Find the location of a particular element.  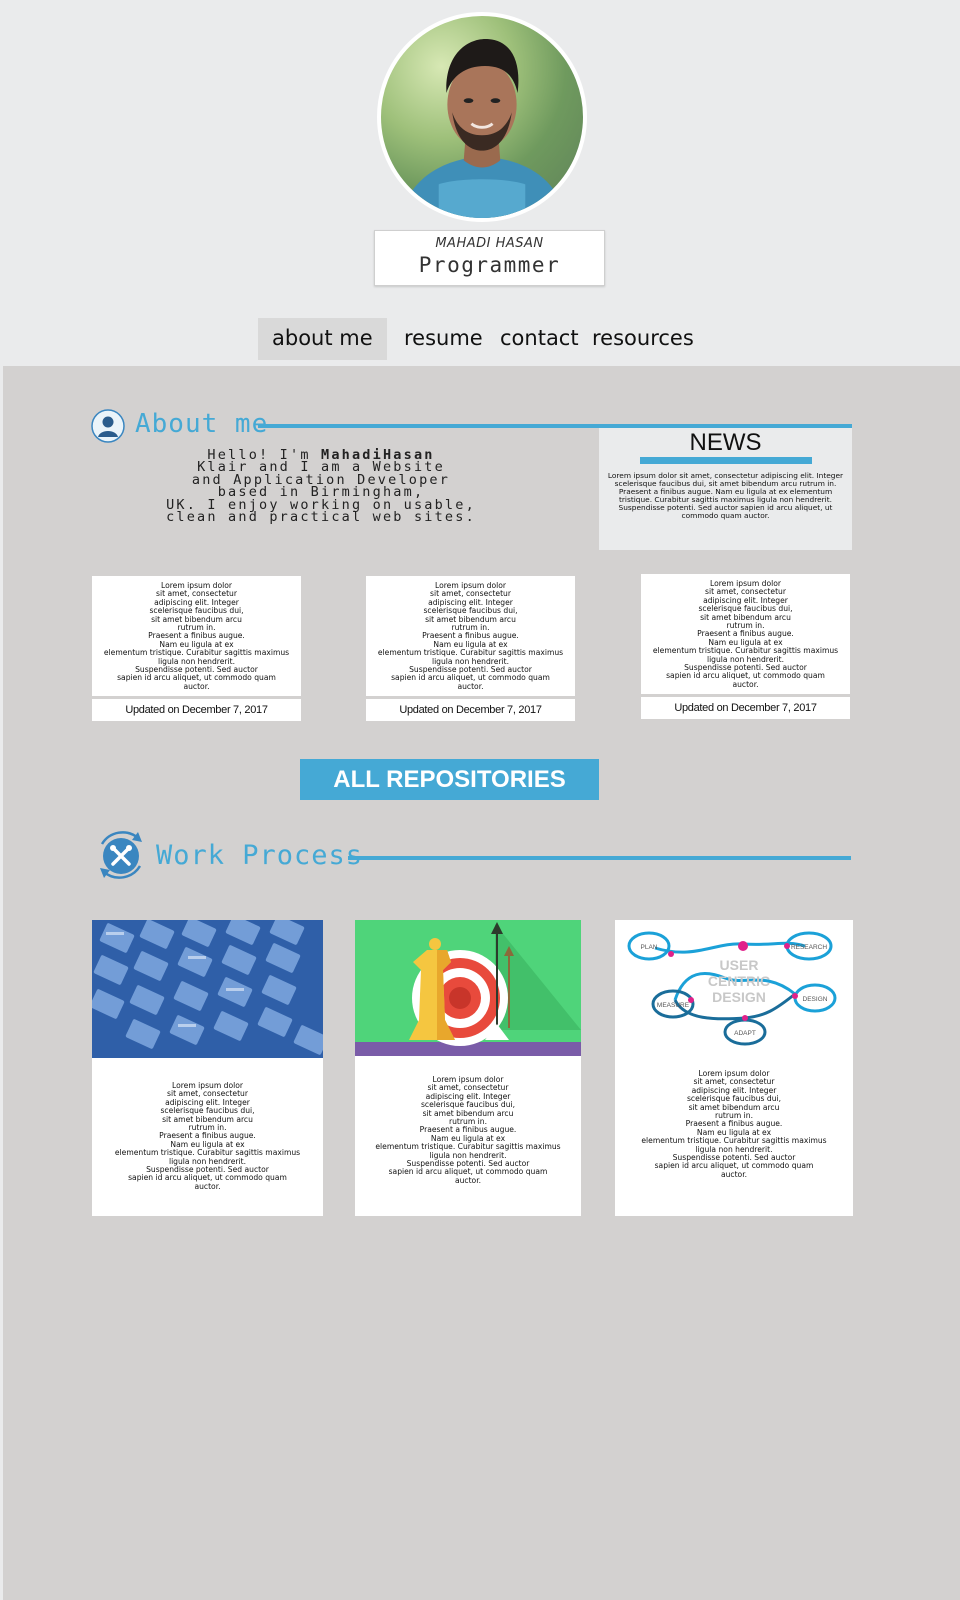

all-repositories-button: ALL REPOSITORIES is located at coordinates (449, 779).